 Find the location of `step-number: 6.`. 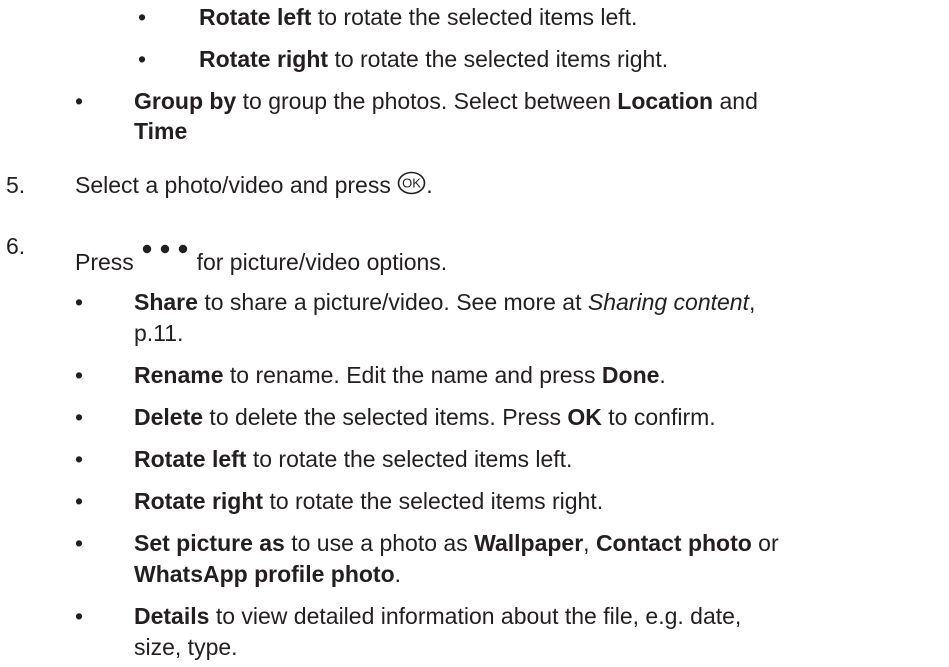

step-number: 6. is located at coordinates (16, 246).